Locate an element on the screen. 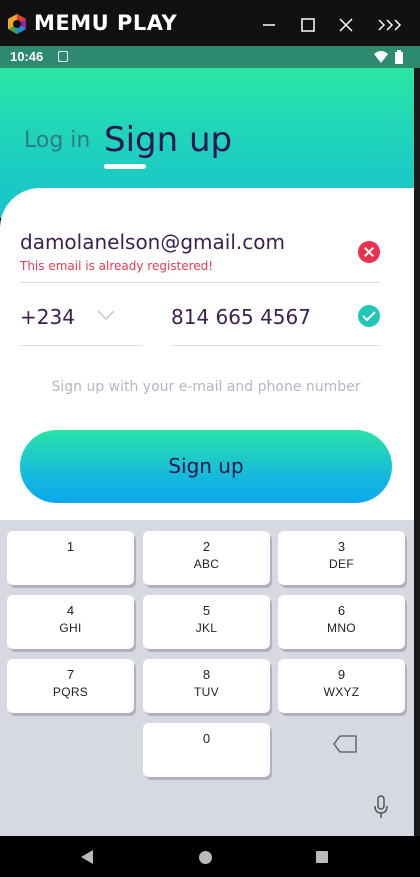  key-1: 1 is located at coordinates (70, 558).